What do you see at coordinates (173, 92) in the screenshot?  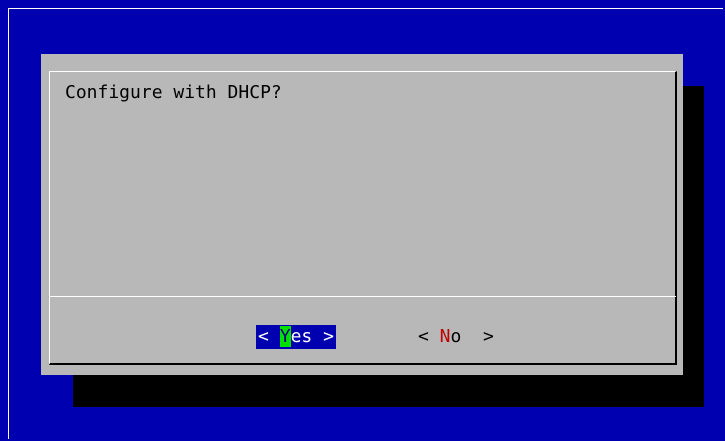 I see `dialog-prompt: Configure with DHCP?` at bounding box center [173, 92].